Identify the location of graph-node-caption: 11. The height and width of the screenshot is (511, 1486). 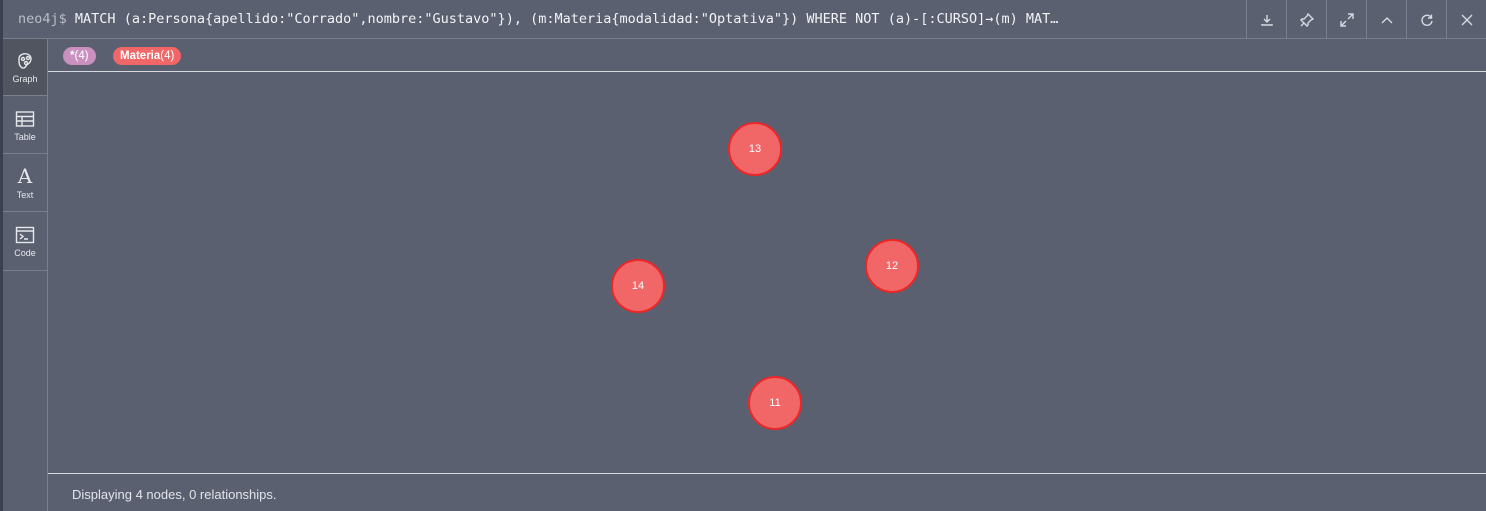
(775, 403).